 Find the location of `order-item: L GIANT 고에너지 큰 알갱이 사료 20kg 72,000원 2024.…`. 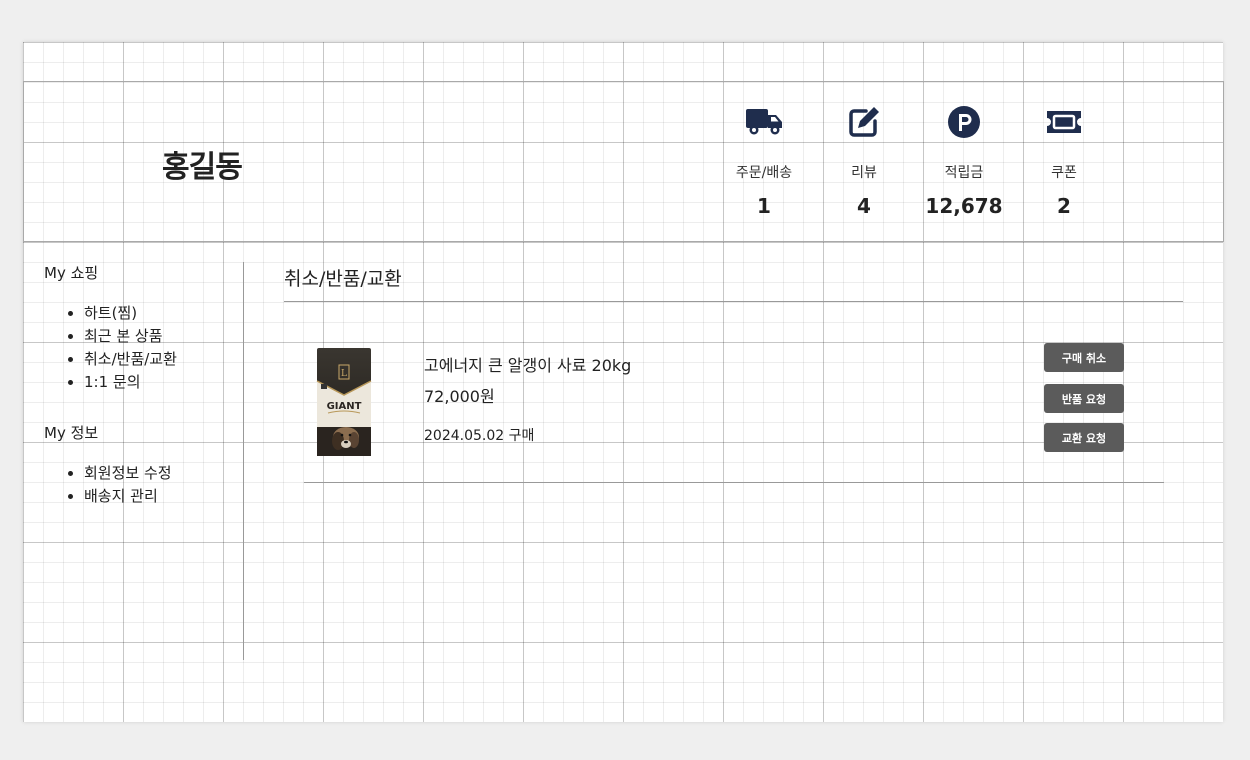

order-item: L GIANT 고에너지 큰 알갱이 사료 20kg 72,000원 2024.… is located at coordinates (734, 402).